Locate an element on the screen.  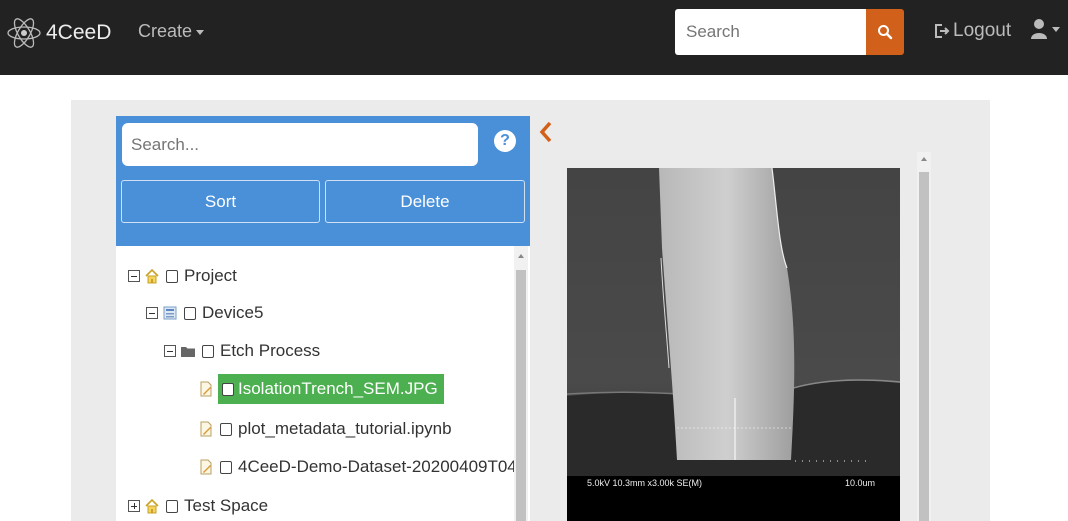
expand-toggle-icon is located at coordinates (134, 506).